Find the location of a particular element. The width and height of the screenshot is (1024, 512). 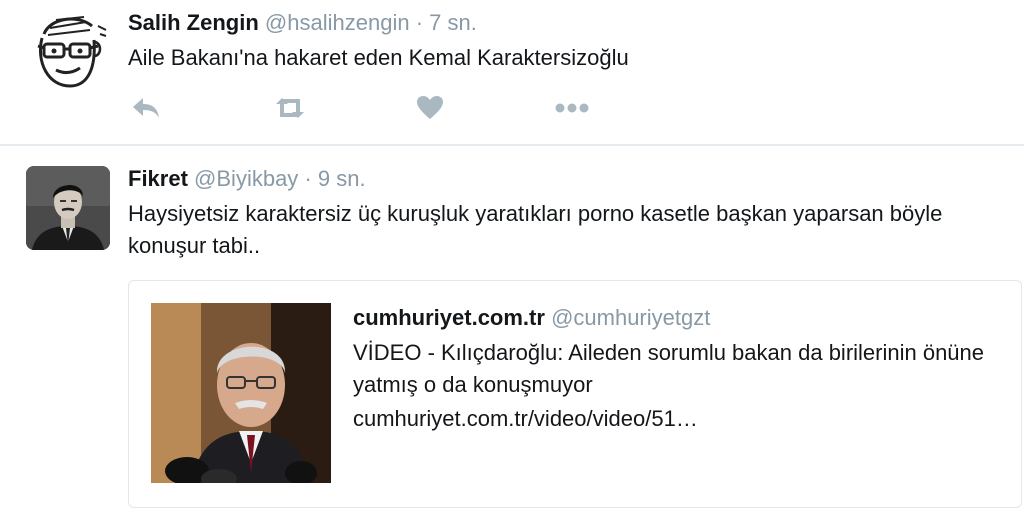

reply-icon is located at coordinates (146, 108).